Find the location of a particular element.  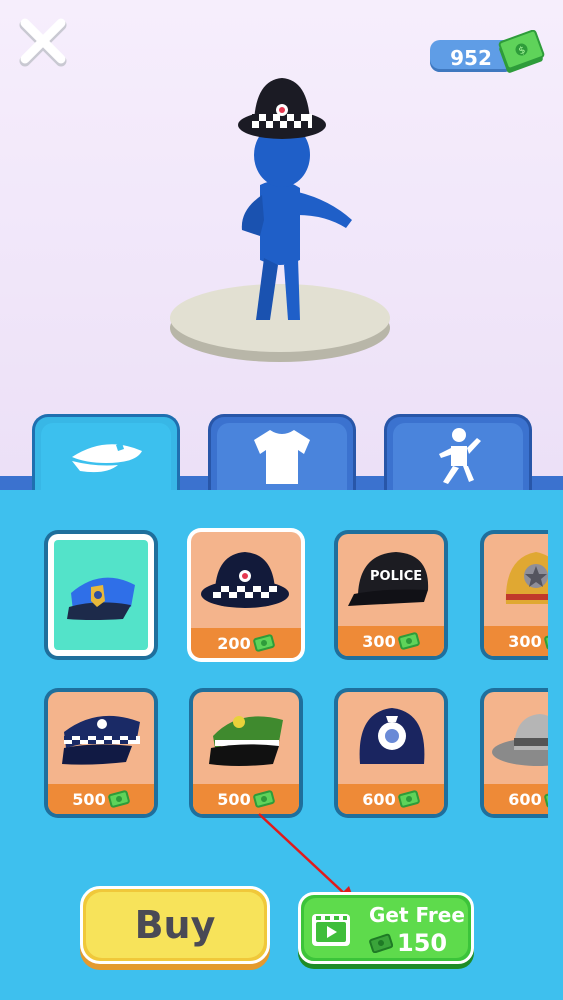

character-model is located at coordinates (280, 220).